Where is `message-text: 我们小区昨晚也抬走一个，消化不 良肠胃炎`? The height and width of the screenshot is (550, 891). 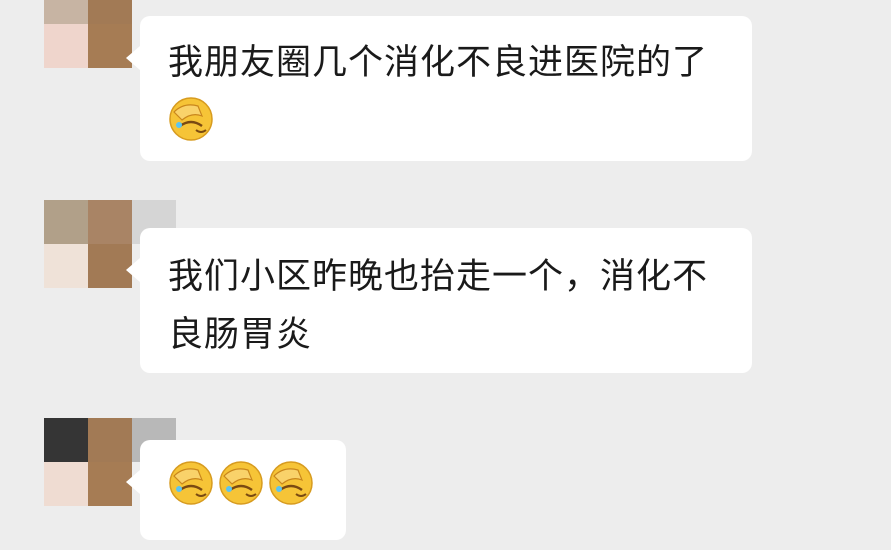 message-text: 我们小区昨晚也抬走一个，消化不 良肠胃炎 is located at coordinates (438, 306).